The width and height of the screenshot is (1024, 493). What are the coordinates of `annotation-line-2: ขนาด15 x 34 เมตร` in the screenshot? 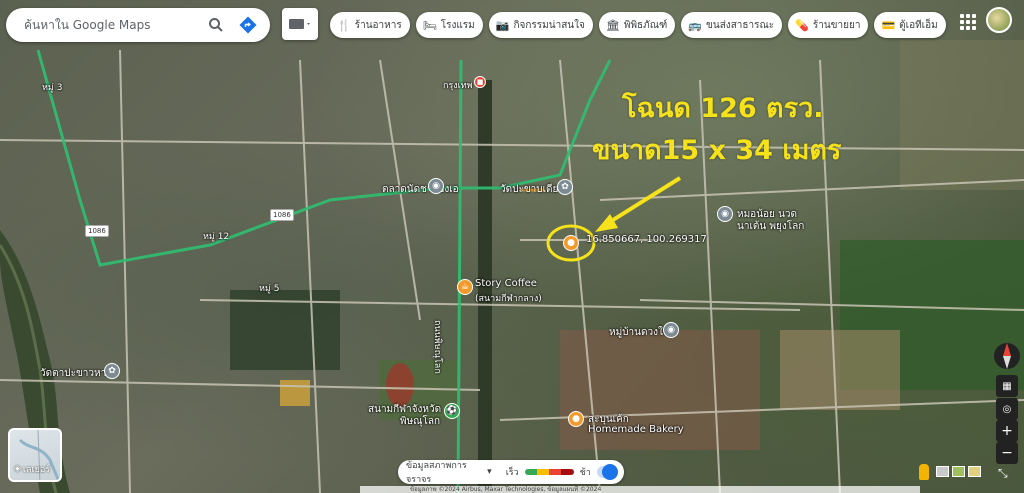 It's located at (717, 150).